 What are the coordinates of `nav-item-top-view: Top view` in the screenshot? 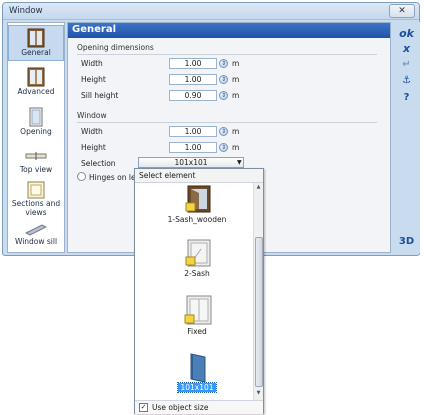 It's located at (36, 160).